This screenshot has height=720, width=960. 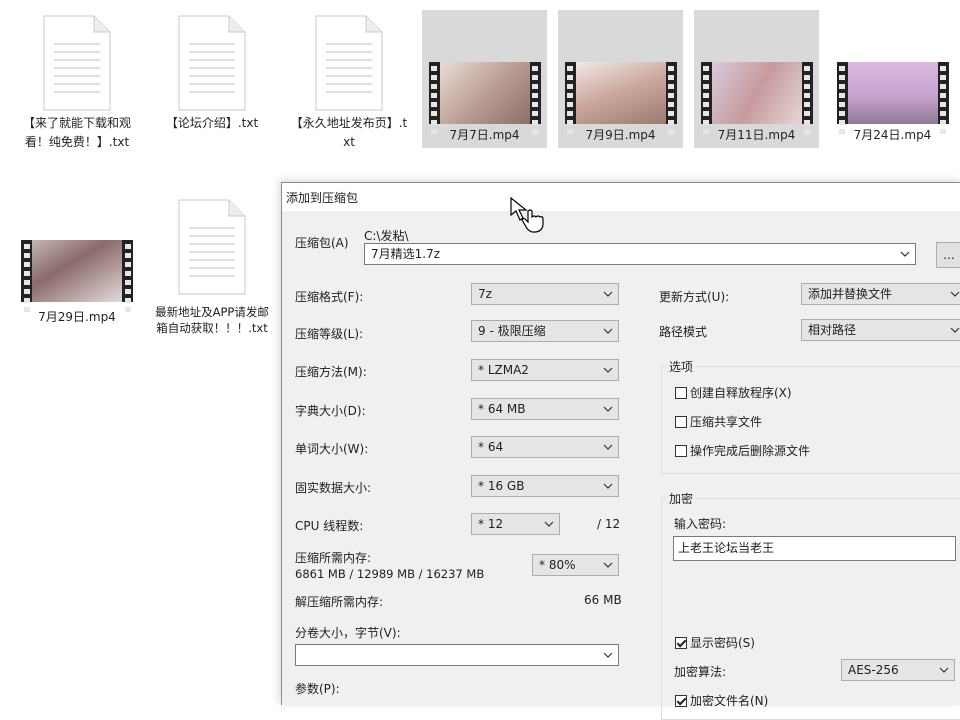 I want to click on compress-shared-checkbox: 压缩共享文件, so click(x=718, y=421).